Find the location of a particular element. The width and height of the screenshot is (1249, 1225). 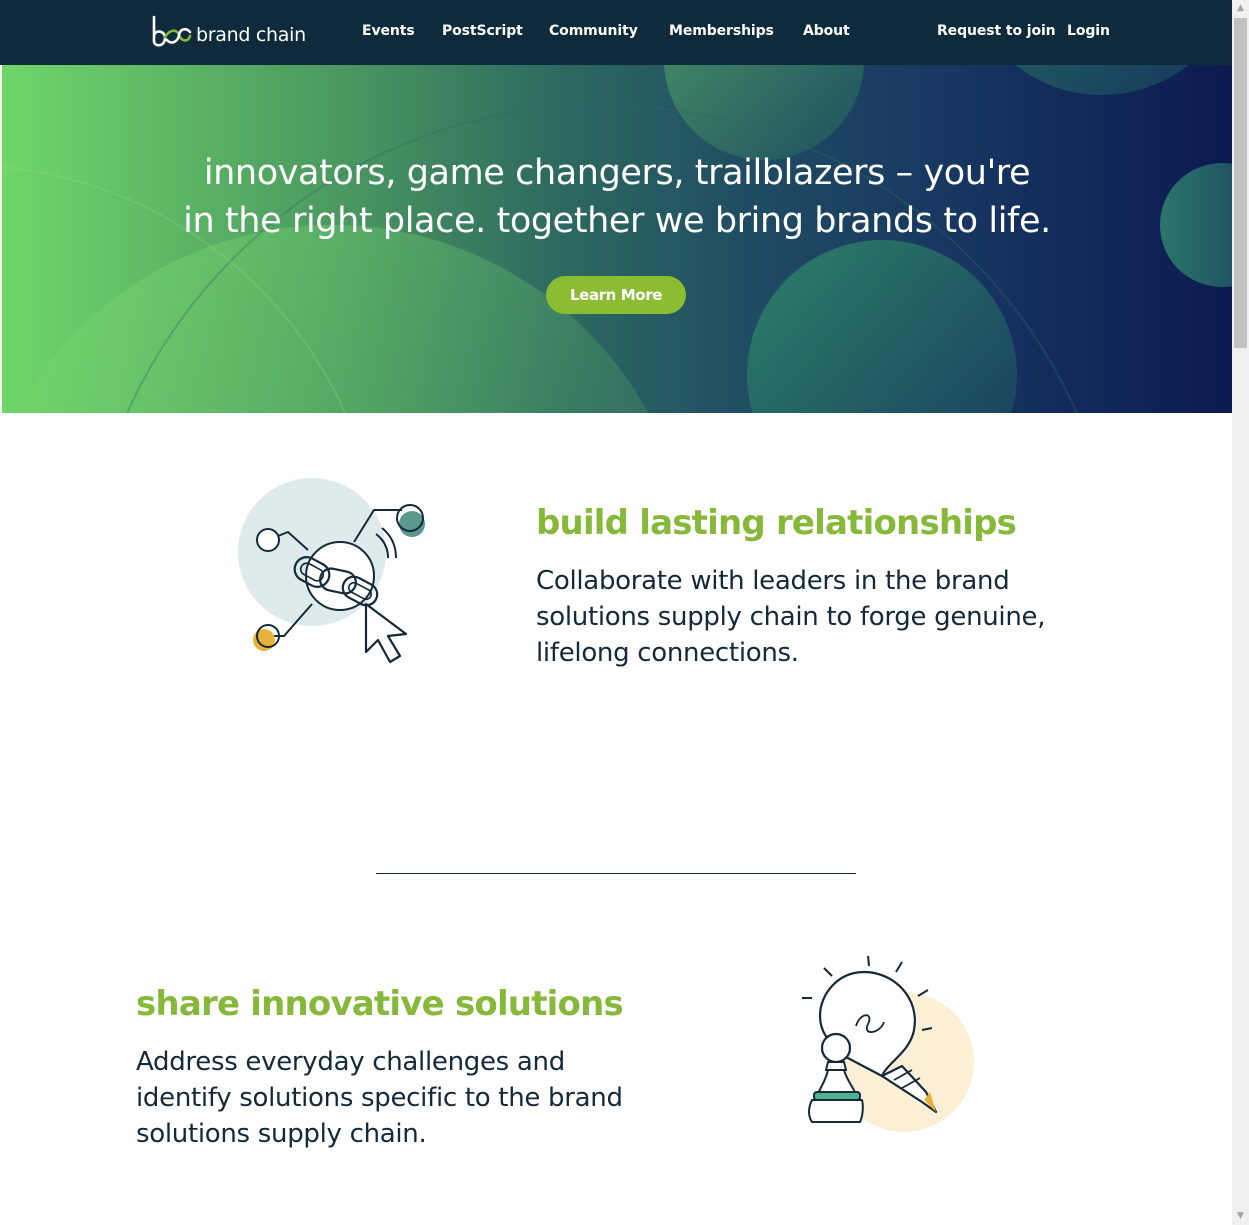

chain-link-cursor-icon is located at coordinates (331, 571).